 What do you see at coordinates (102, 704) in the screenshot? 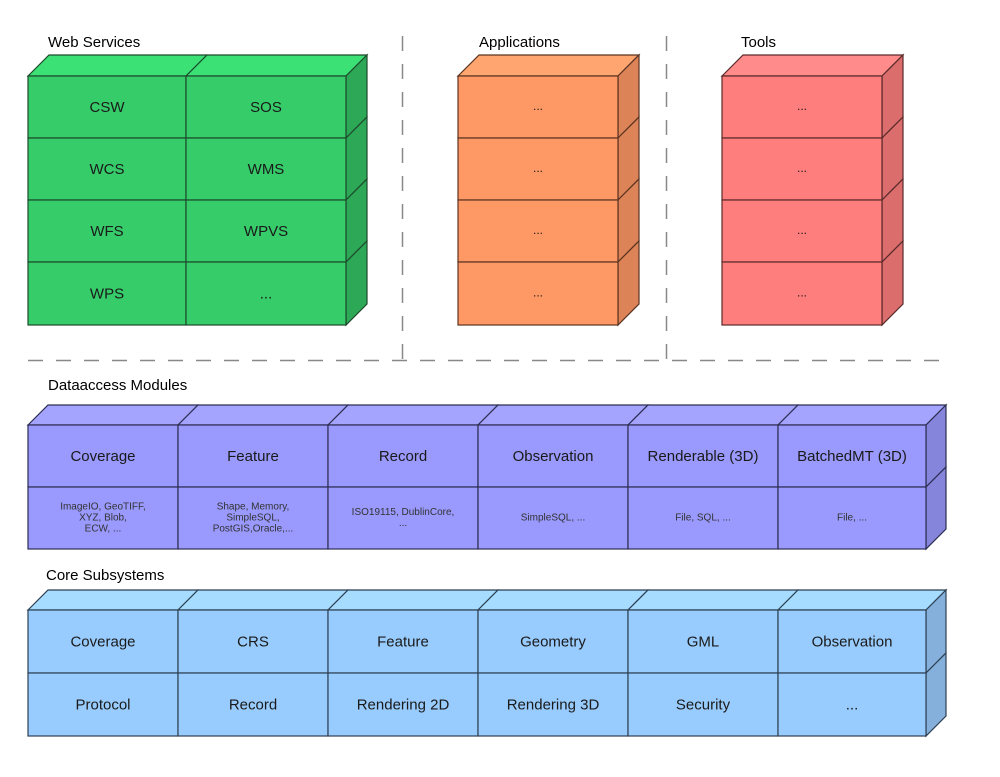
I see `core-subsystem-label: Protocol` at bounding box center [102, 704].